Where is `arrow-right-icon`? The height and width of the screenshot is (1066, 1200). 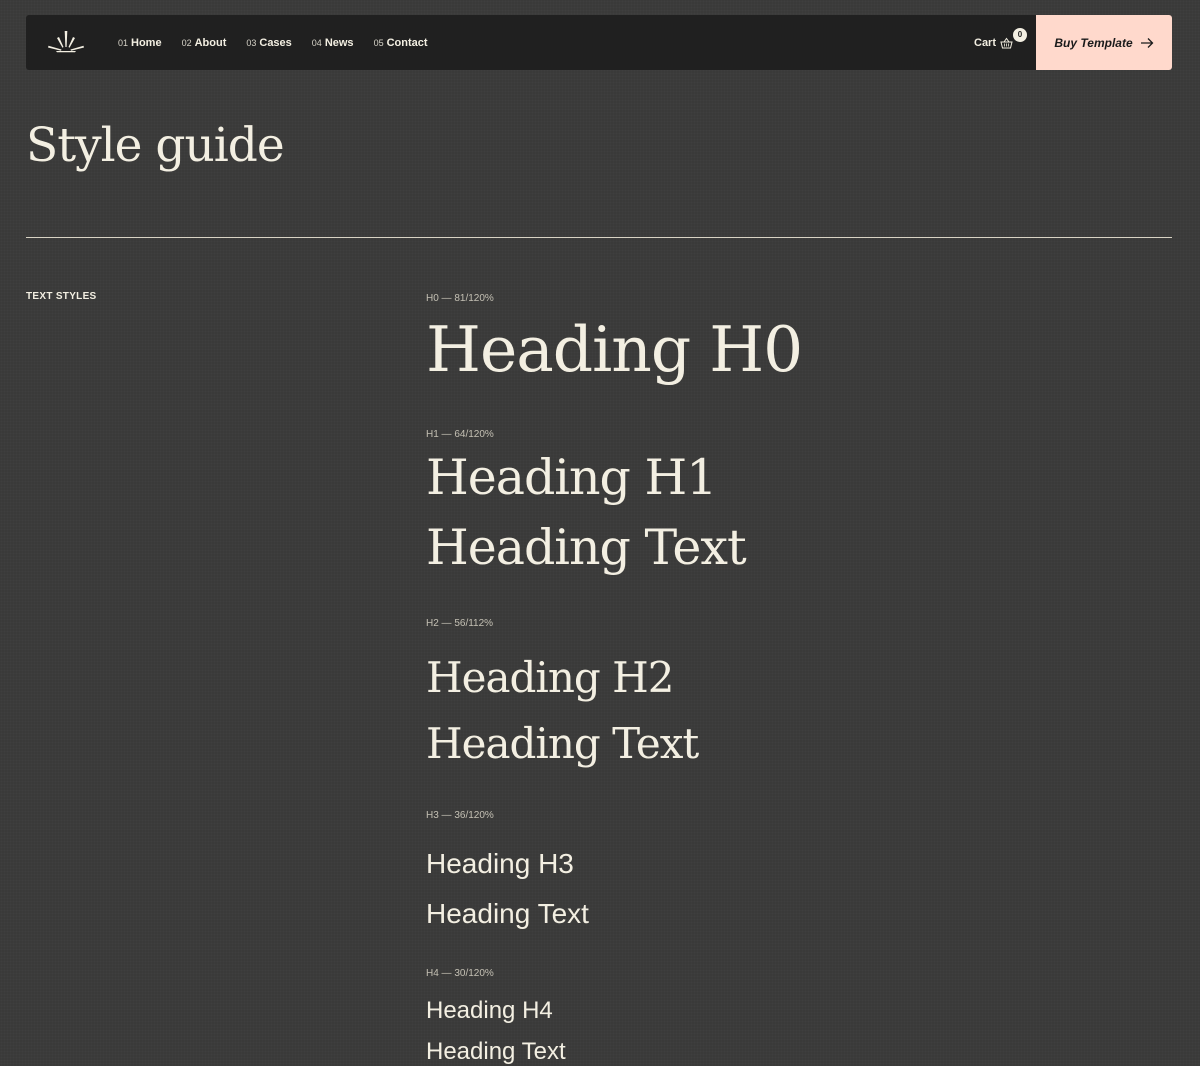 arrow-right-icon is located at coordinates (1147, 42).